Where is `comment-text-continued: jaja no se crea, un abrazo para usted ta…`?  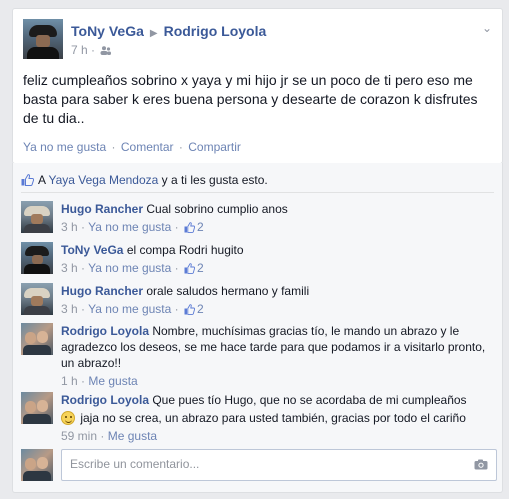
comment-text-continued: jaja no se crea, un abrazo para usted ta… is located at coordinates (273, 418).